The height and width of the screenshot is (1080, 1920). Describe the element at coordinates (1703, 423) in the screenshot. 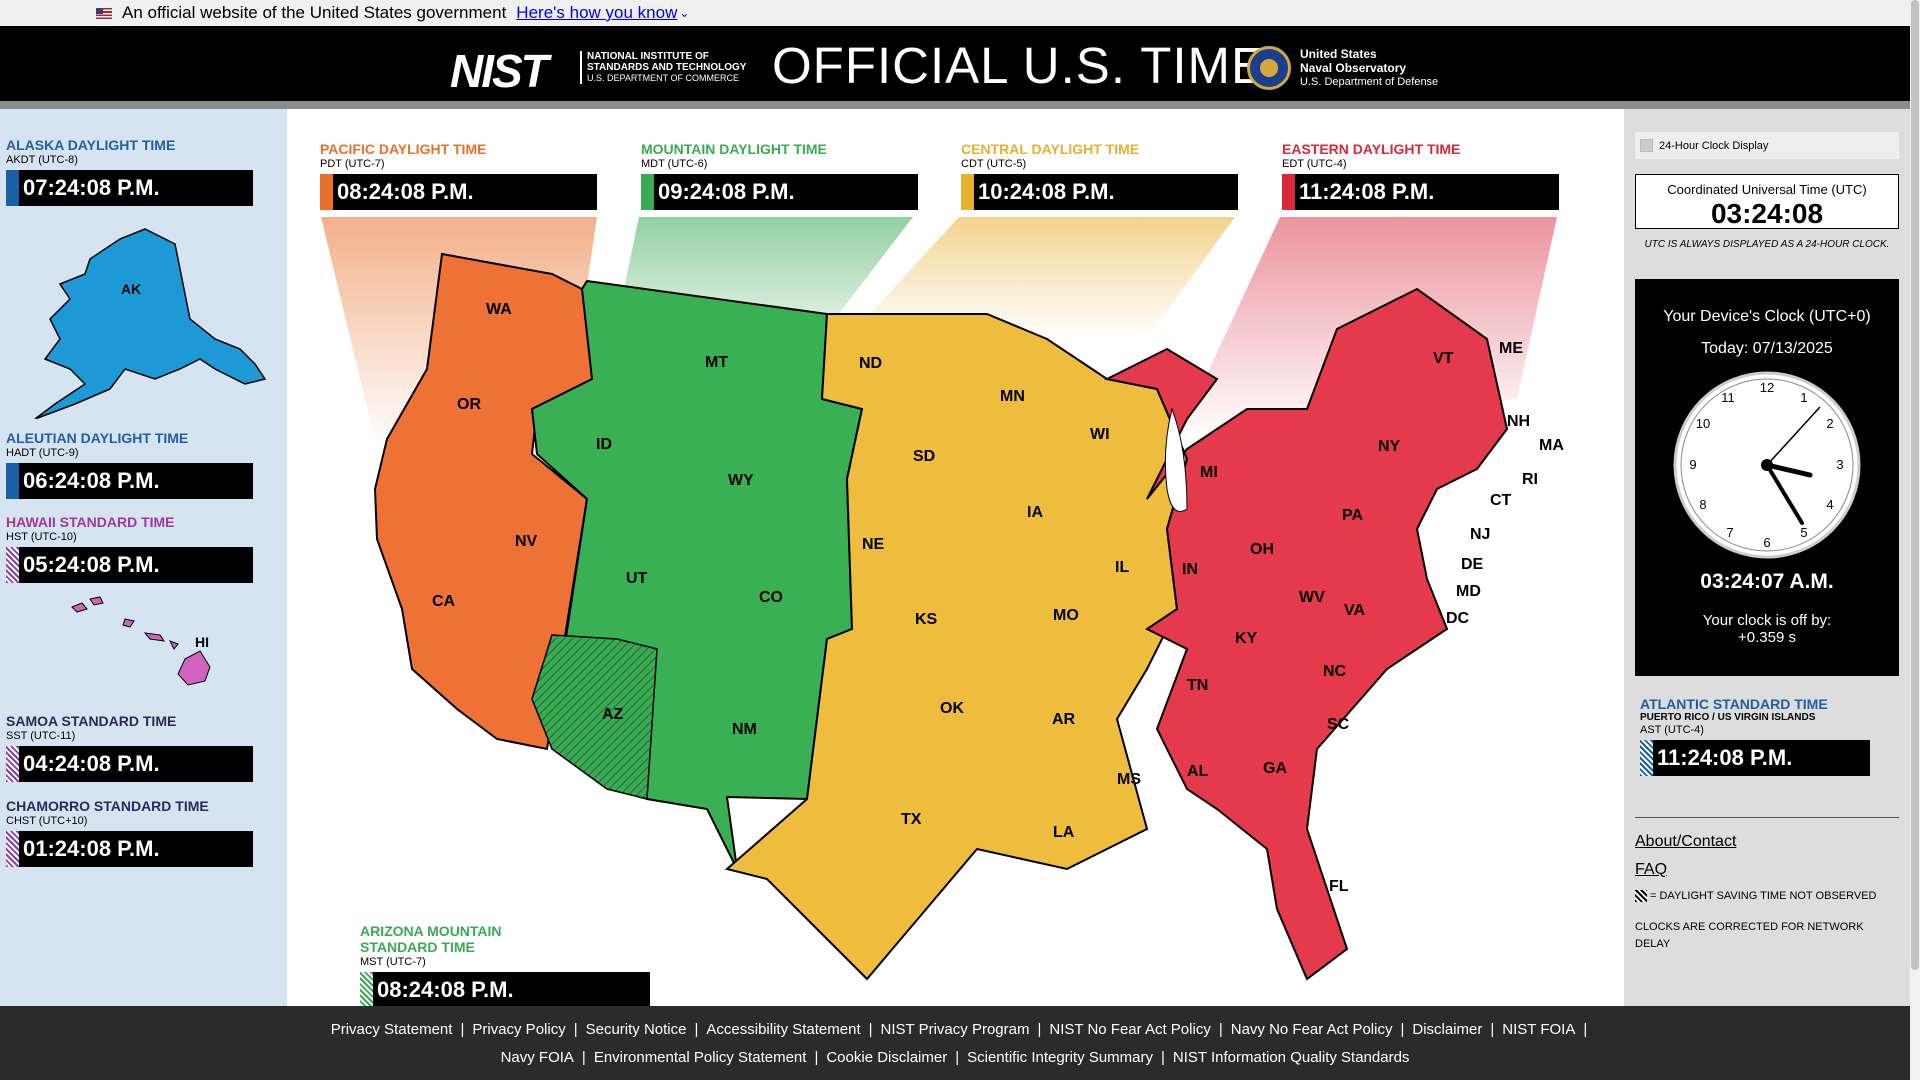

I see `svg-text: 10` at that location.